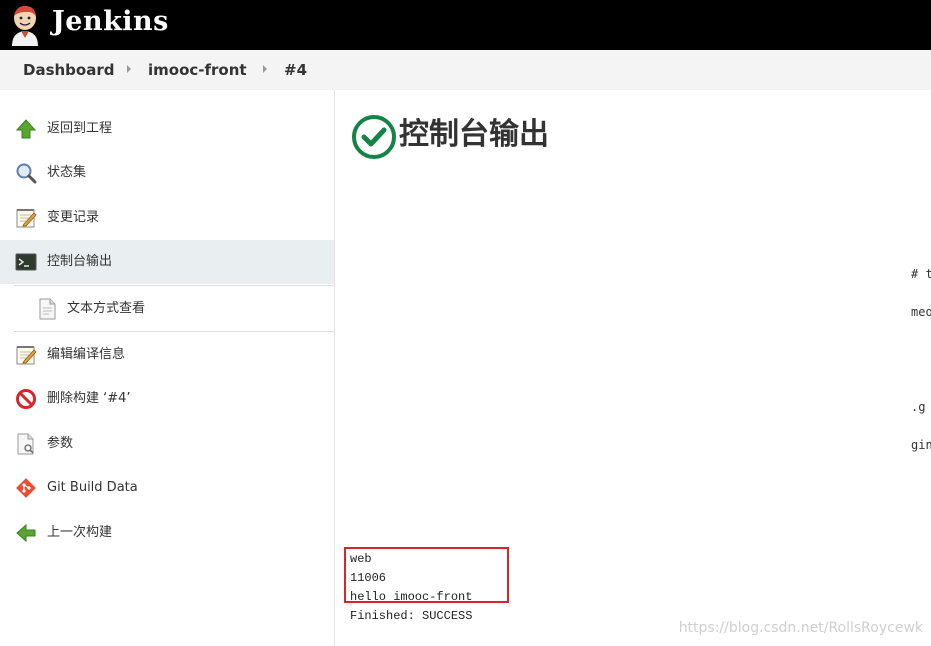  What do you see at coordinates (60, 443) in the screenshot?
I see `sidebar-item-label: 参数` at bounding box center [60, 443].